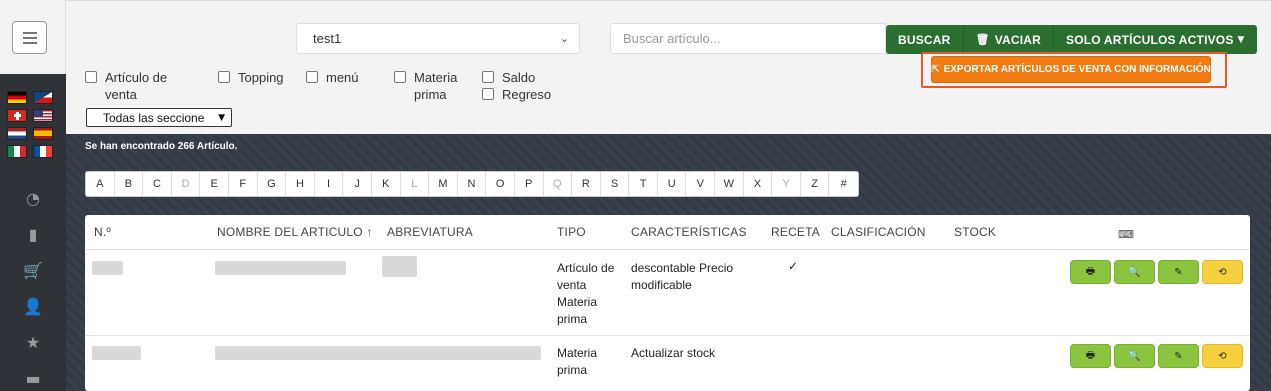  What do you see at coordinates (1009, 39) in the screenshot?
I see `vaciar-button: 🗑 VACIAR` at bounding box center [1009, 39].